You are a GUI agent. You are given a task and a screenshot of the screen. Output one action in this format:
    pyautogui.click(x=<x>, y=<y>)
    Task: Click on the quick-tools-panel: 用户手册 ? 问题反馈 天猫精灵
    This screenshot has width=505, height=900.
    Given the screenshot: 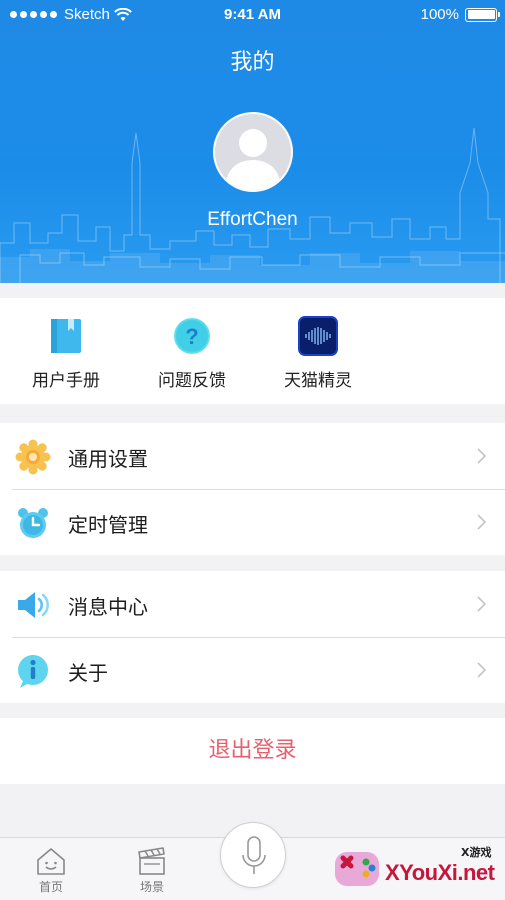 What is the action you would take?
    pyautogui.click(x=252, y=351)
    